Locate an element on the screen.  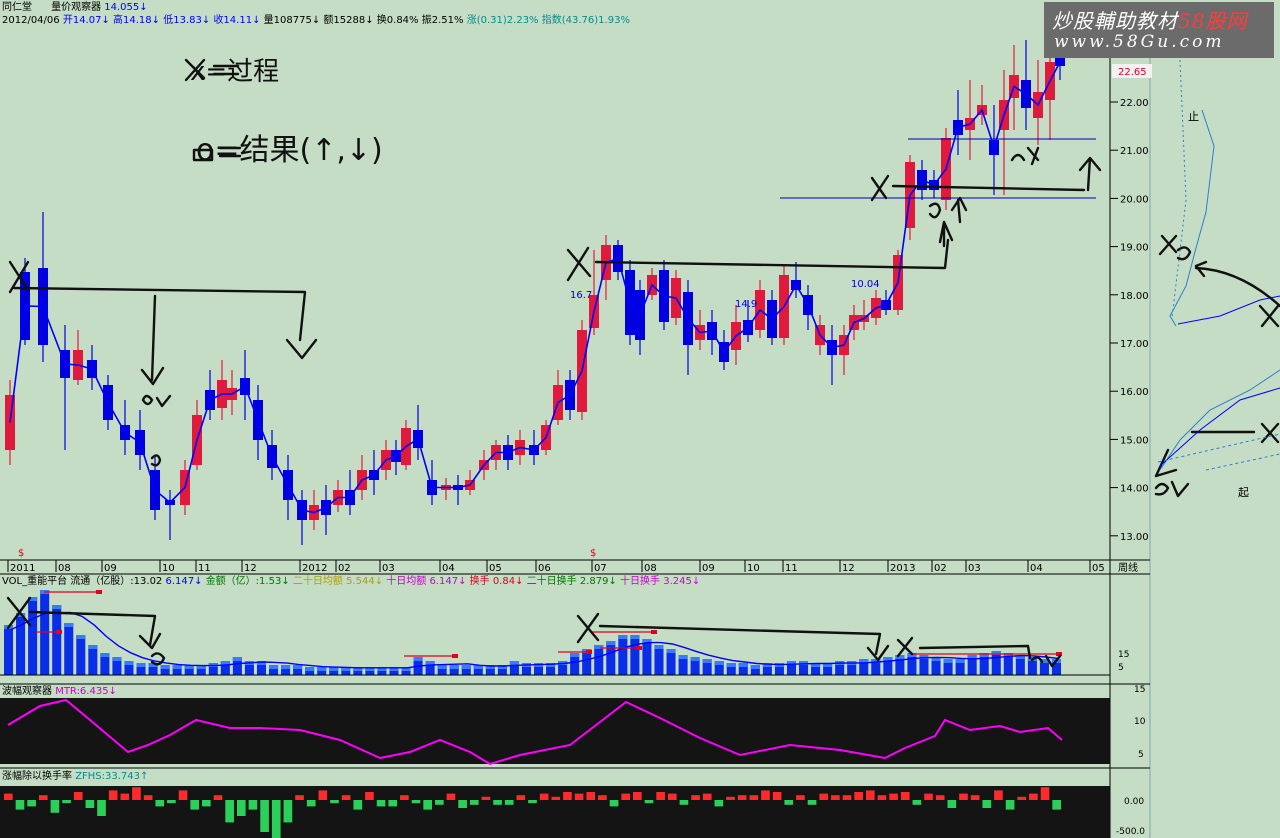
price-tick-label: 20.00 is located at coordinates (1134, 199).